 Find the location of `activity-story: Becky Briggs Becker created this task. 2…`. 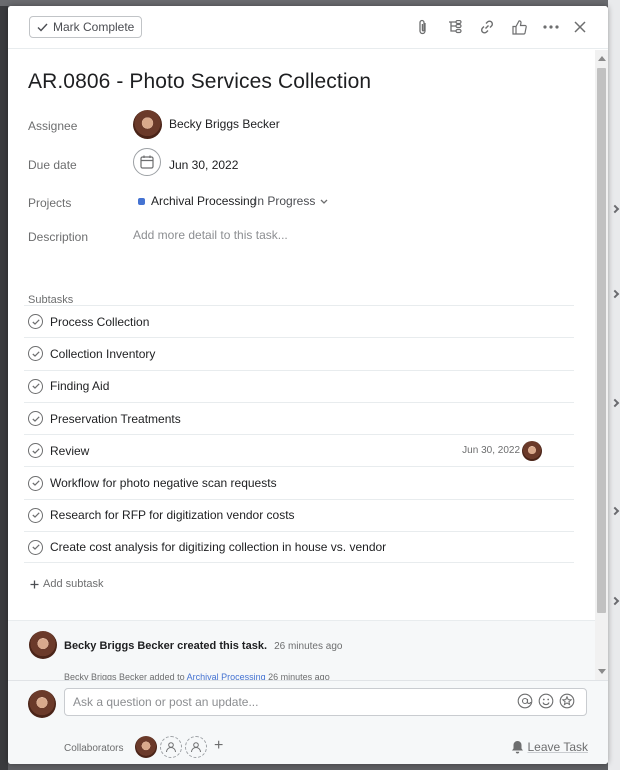

activity-story: Becky Briggs Becker created this task. 2… is located at coordinates (203, 646).